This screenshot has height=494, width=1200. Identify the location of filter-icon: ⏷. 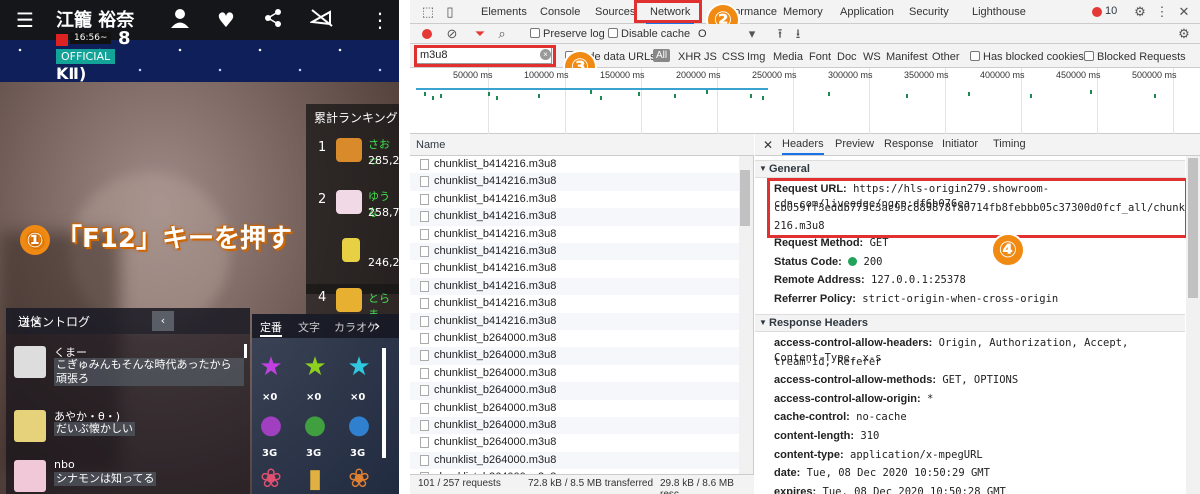
(480, 34).